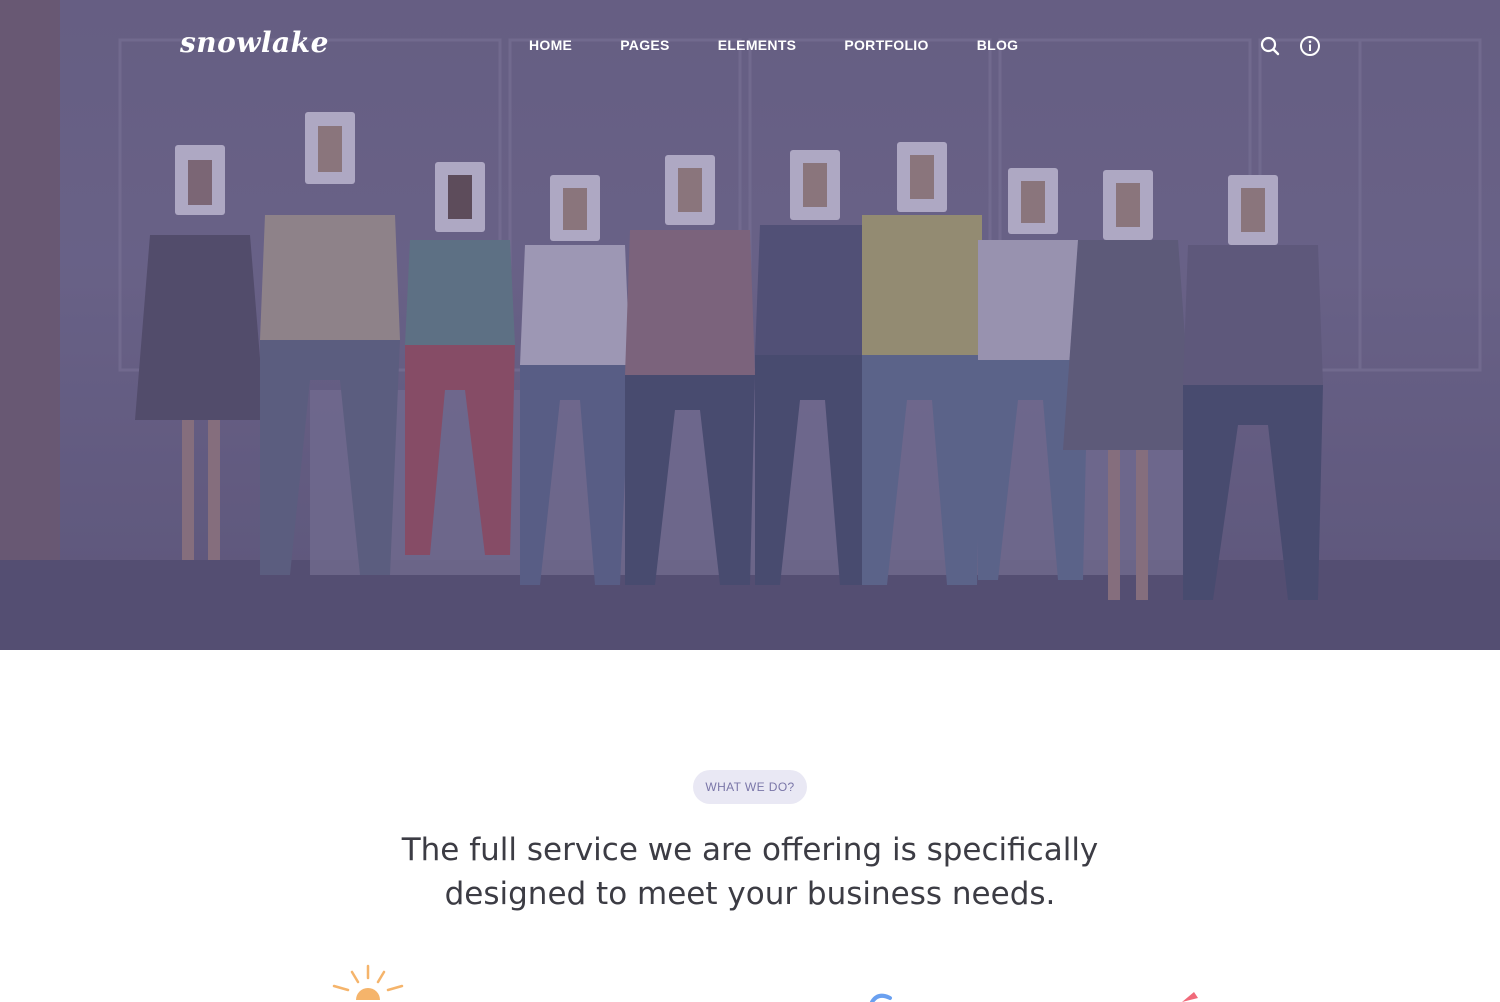 Image resolution: width=1500 pixels, height=1002 pixels. What do you see at coordinates (998, 45) in the screenshot?
I see `nav-blog: BLOG` at bounding box center [998, 45].